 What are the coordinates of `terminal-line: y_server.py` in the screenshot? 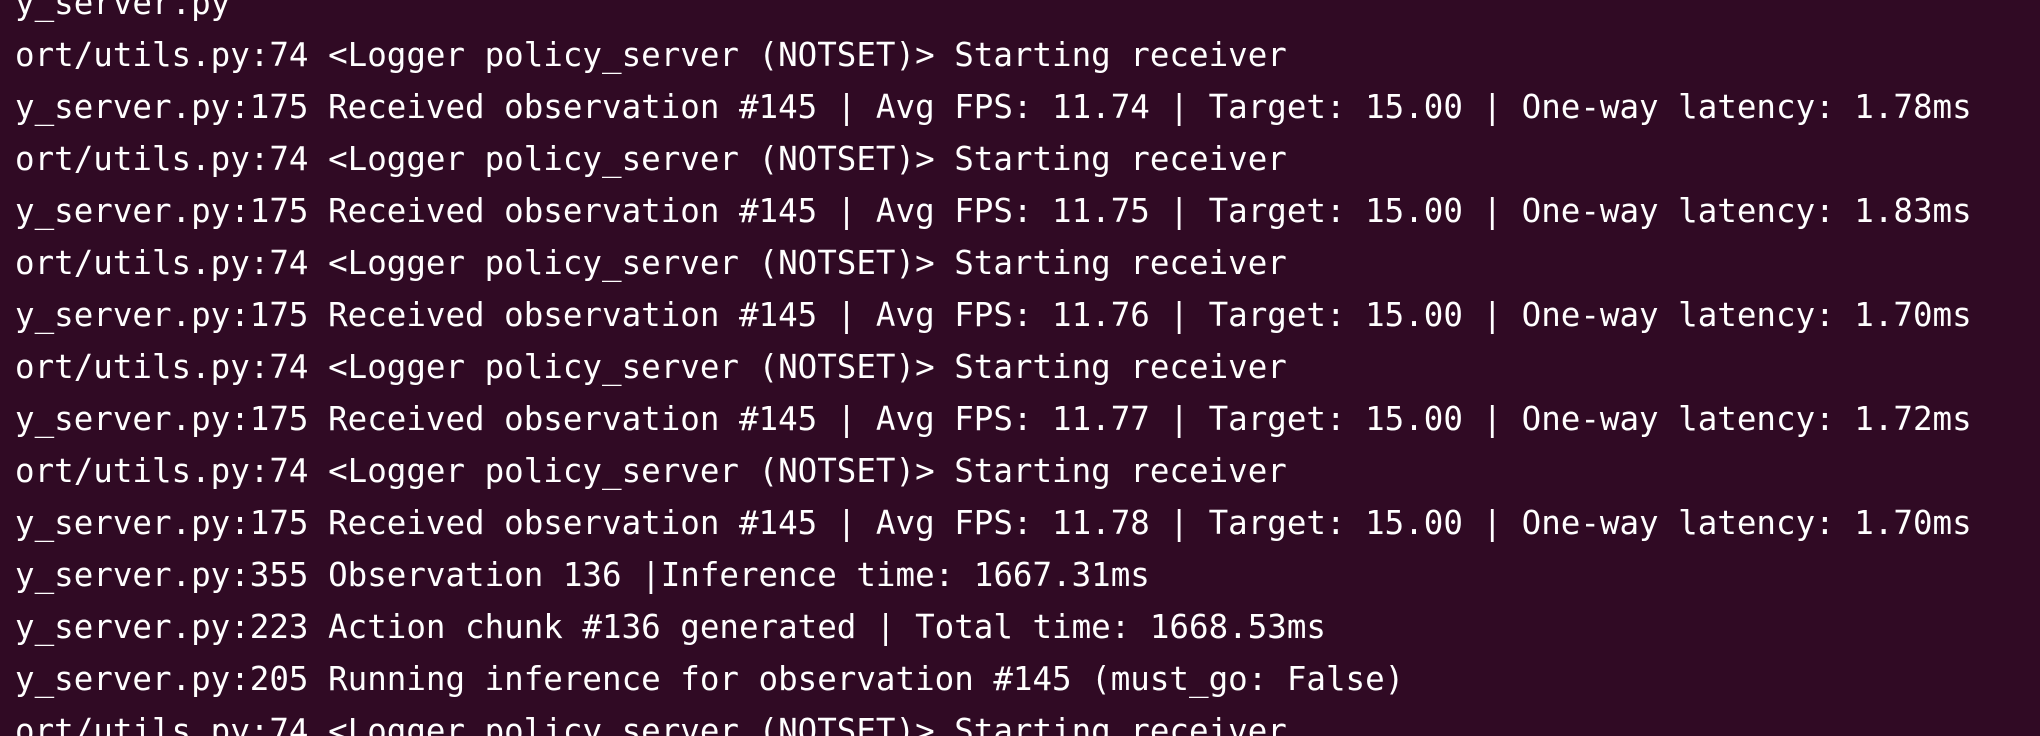 It's located at (123, 11).